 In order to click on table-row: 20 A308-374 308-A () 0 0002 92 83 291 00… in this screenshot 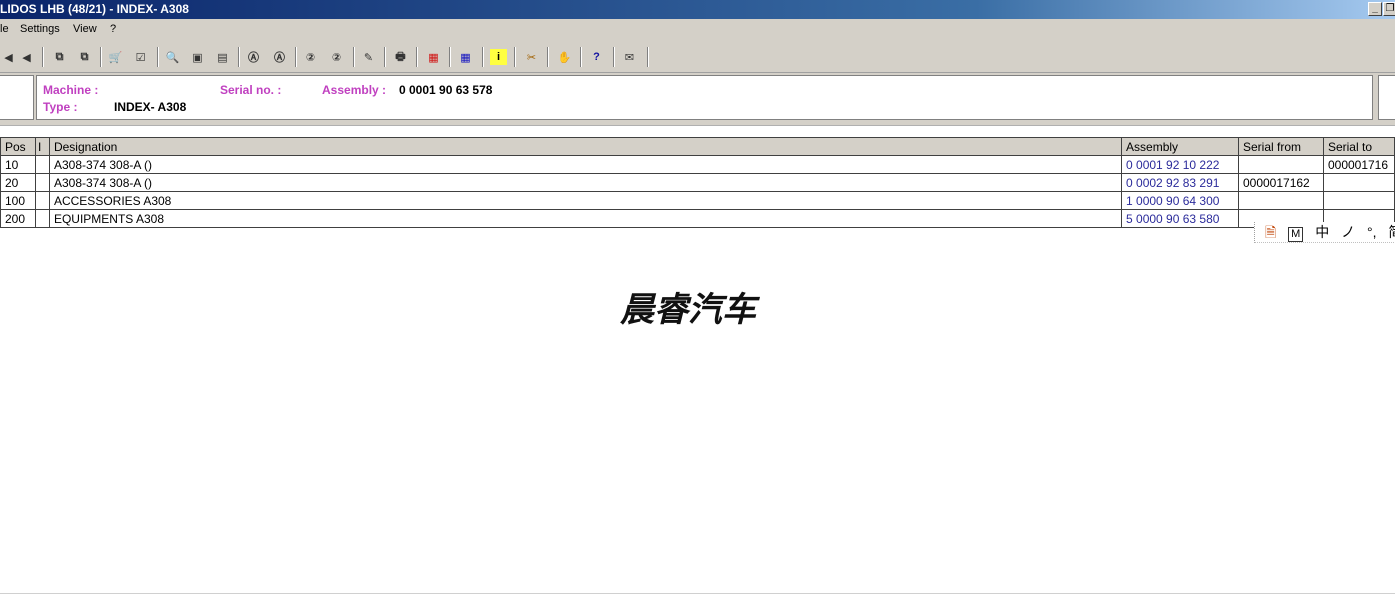, I will do `click(697, 182)`.